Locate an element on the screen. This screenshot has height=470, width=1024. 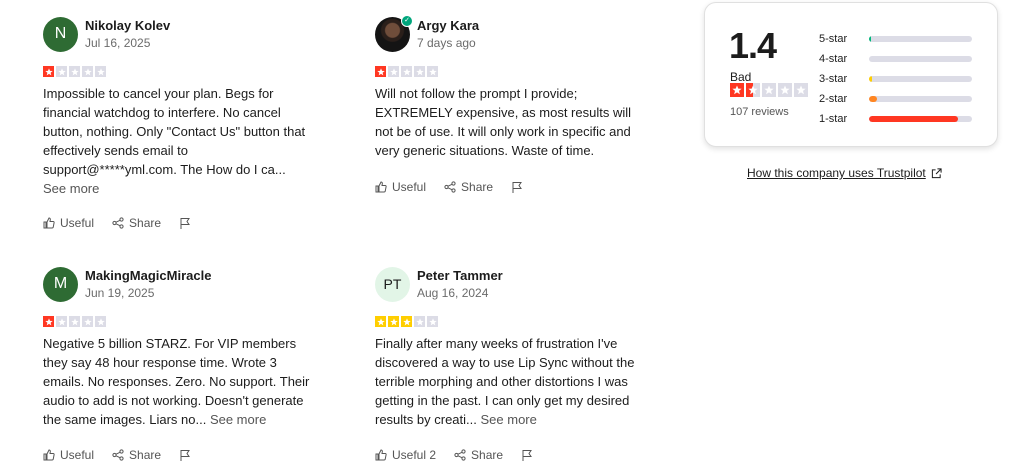
avatar-initial: N is located at coordinates (60, 33).